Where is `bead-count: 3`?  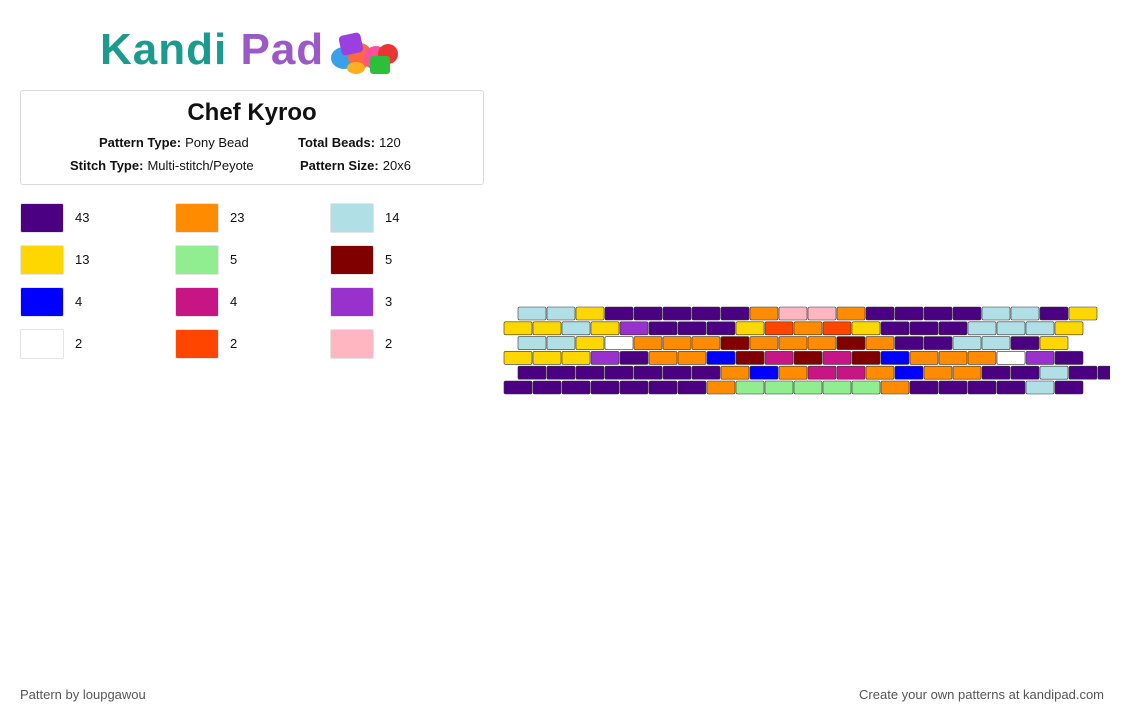 bead-count: 3 is located at coordinates (389, 301).